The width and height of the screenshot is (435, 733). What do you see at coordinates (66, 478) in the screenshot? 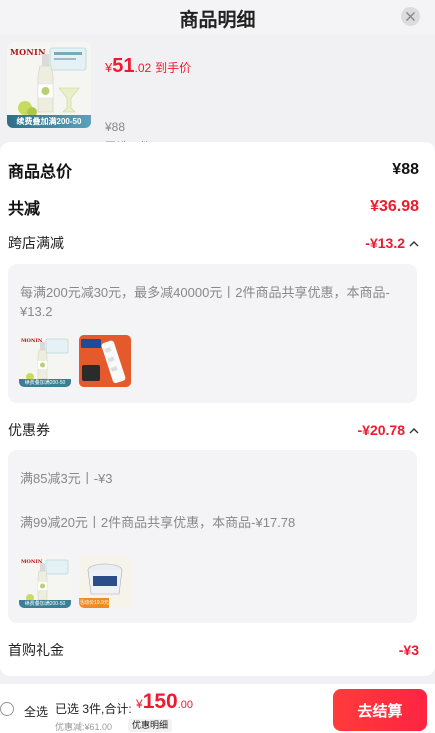
I see `coupon-line-1: 满85减3元丨-¥3` at bounding box center [66, 478].